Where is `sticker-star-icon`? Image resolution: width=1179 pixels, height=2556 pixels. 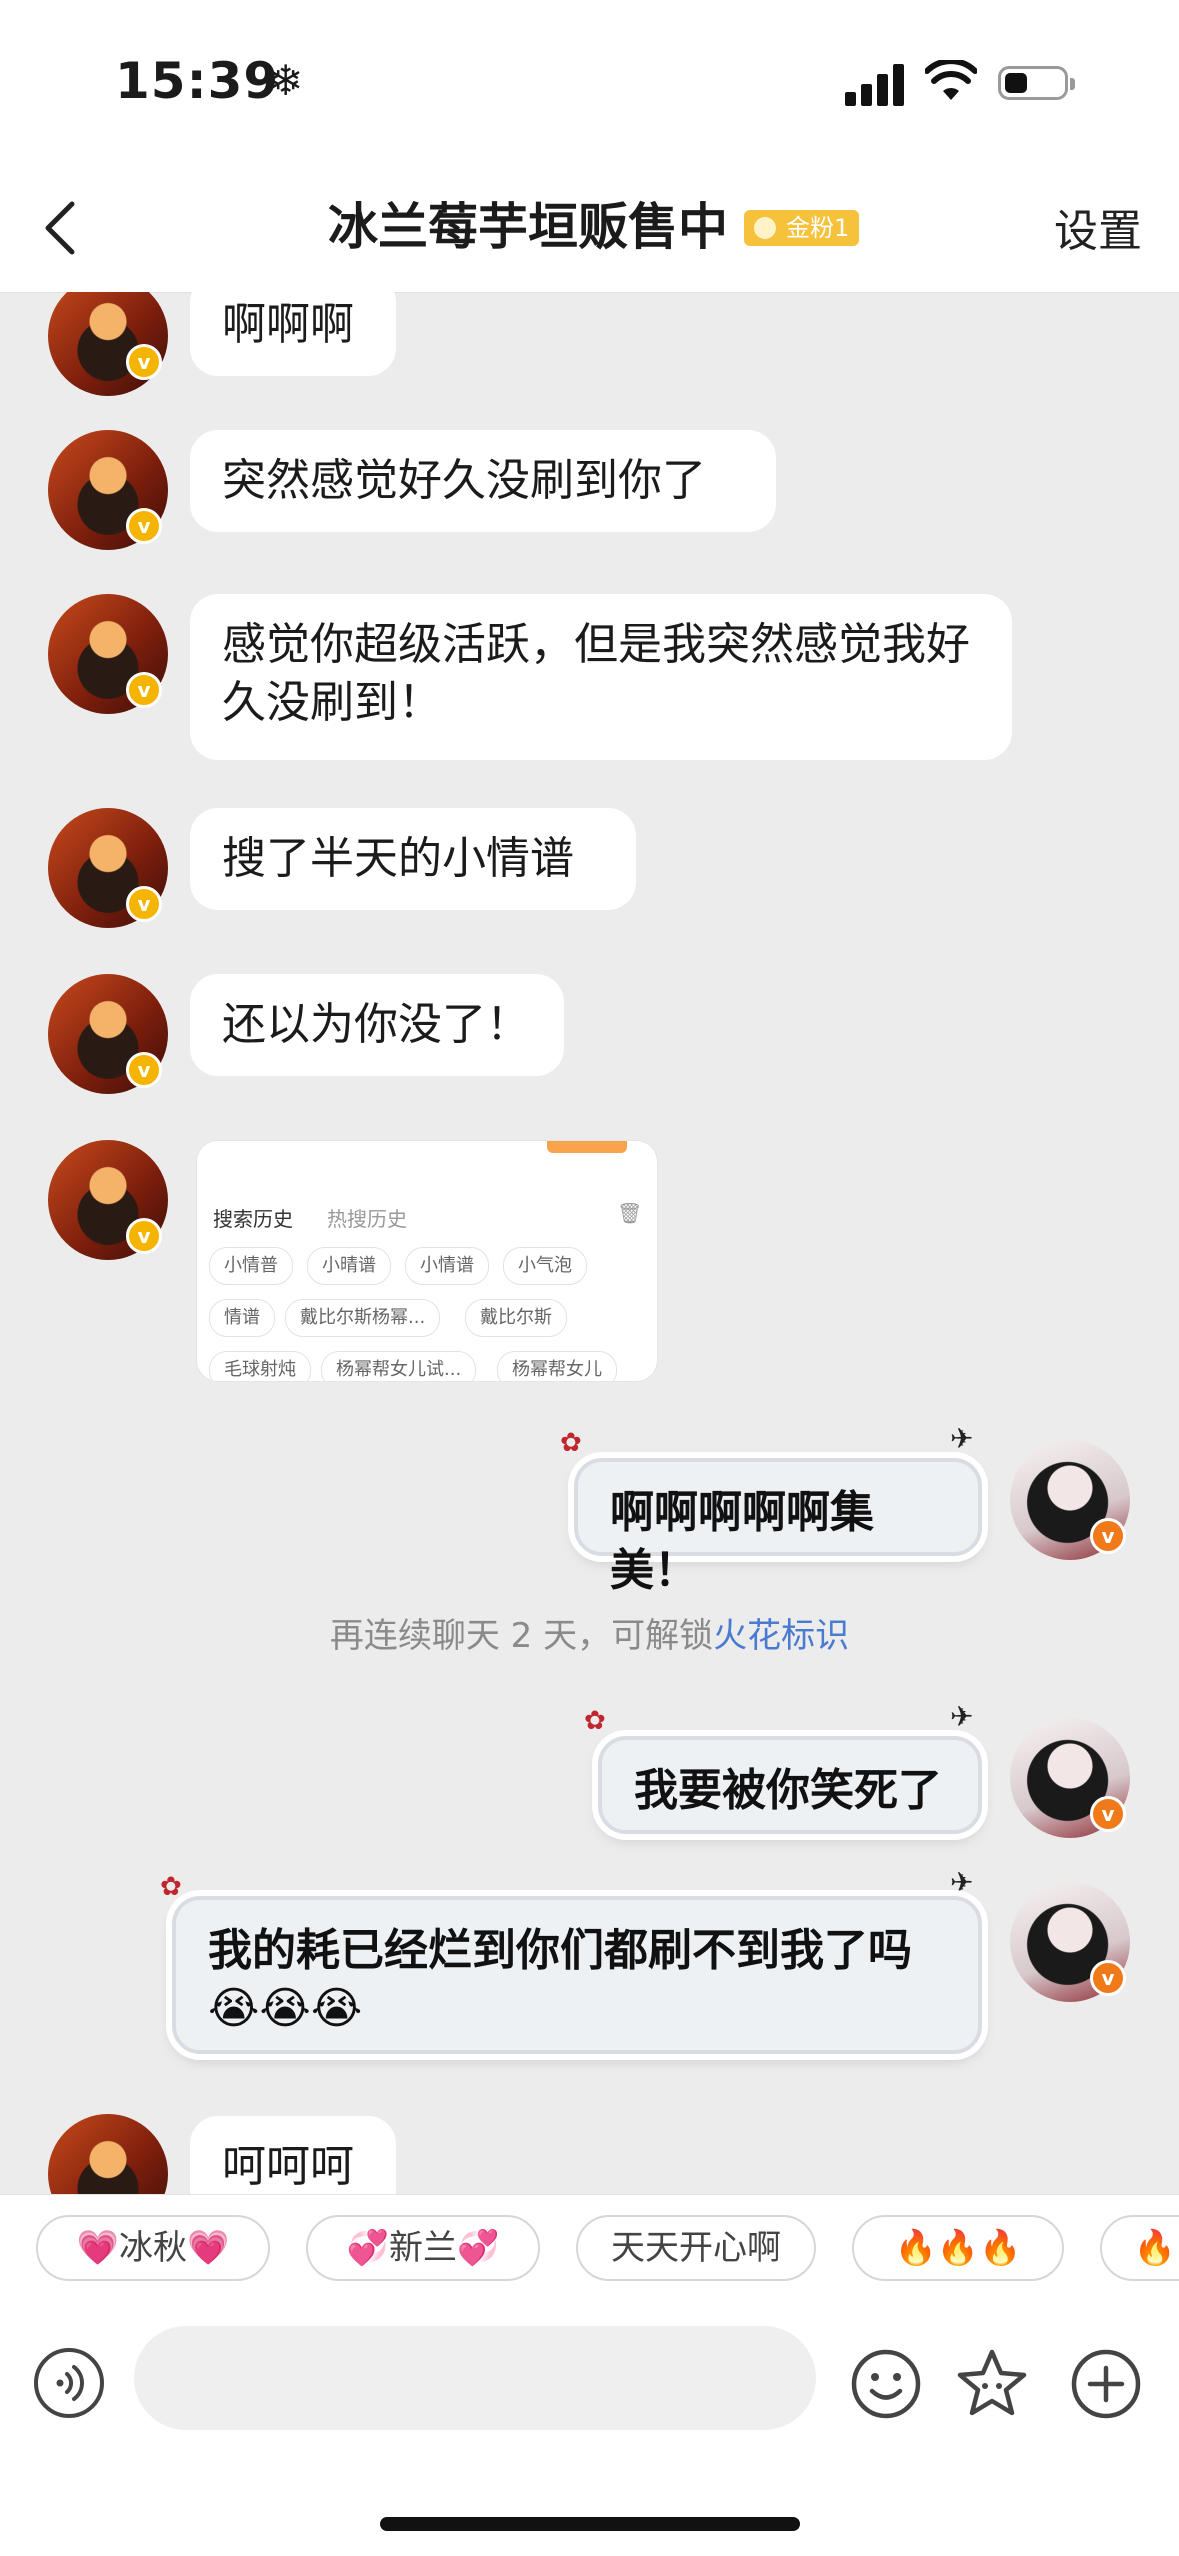
sticker-star-icon is located at coordinates (992, 2384).